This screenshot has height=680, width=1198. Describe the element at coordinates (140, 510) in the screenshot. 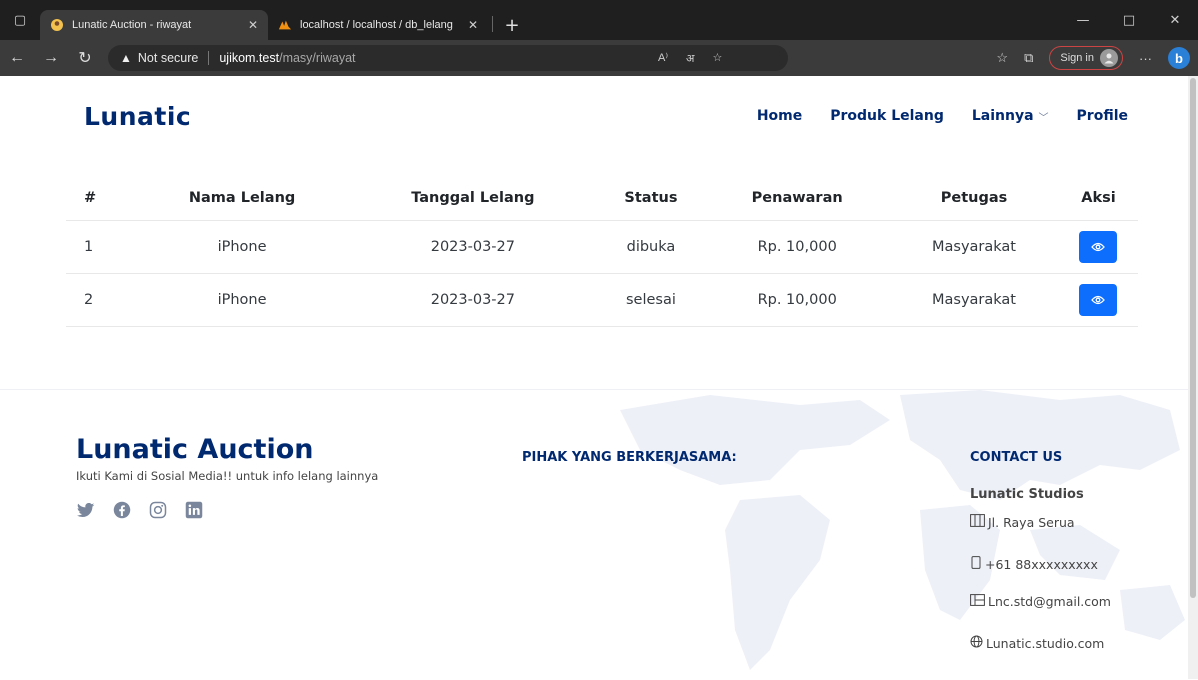

I see `social-links` at that location.